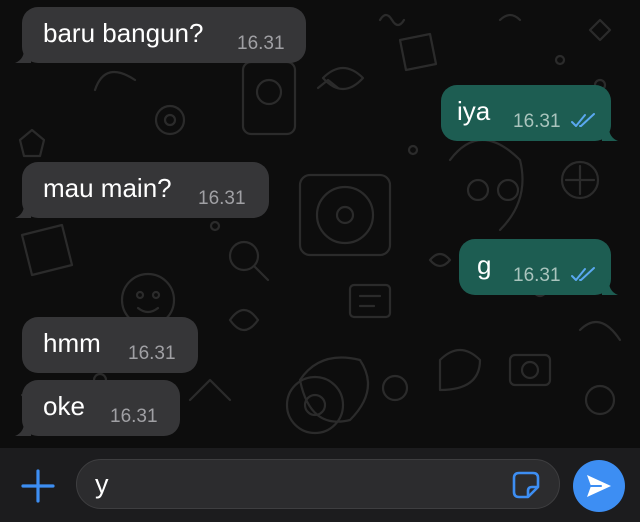 Image resolution: width=640 pixels, height=522 pixels. I want to click on message-input-value: y, so click(102, 484).